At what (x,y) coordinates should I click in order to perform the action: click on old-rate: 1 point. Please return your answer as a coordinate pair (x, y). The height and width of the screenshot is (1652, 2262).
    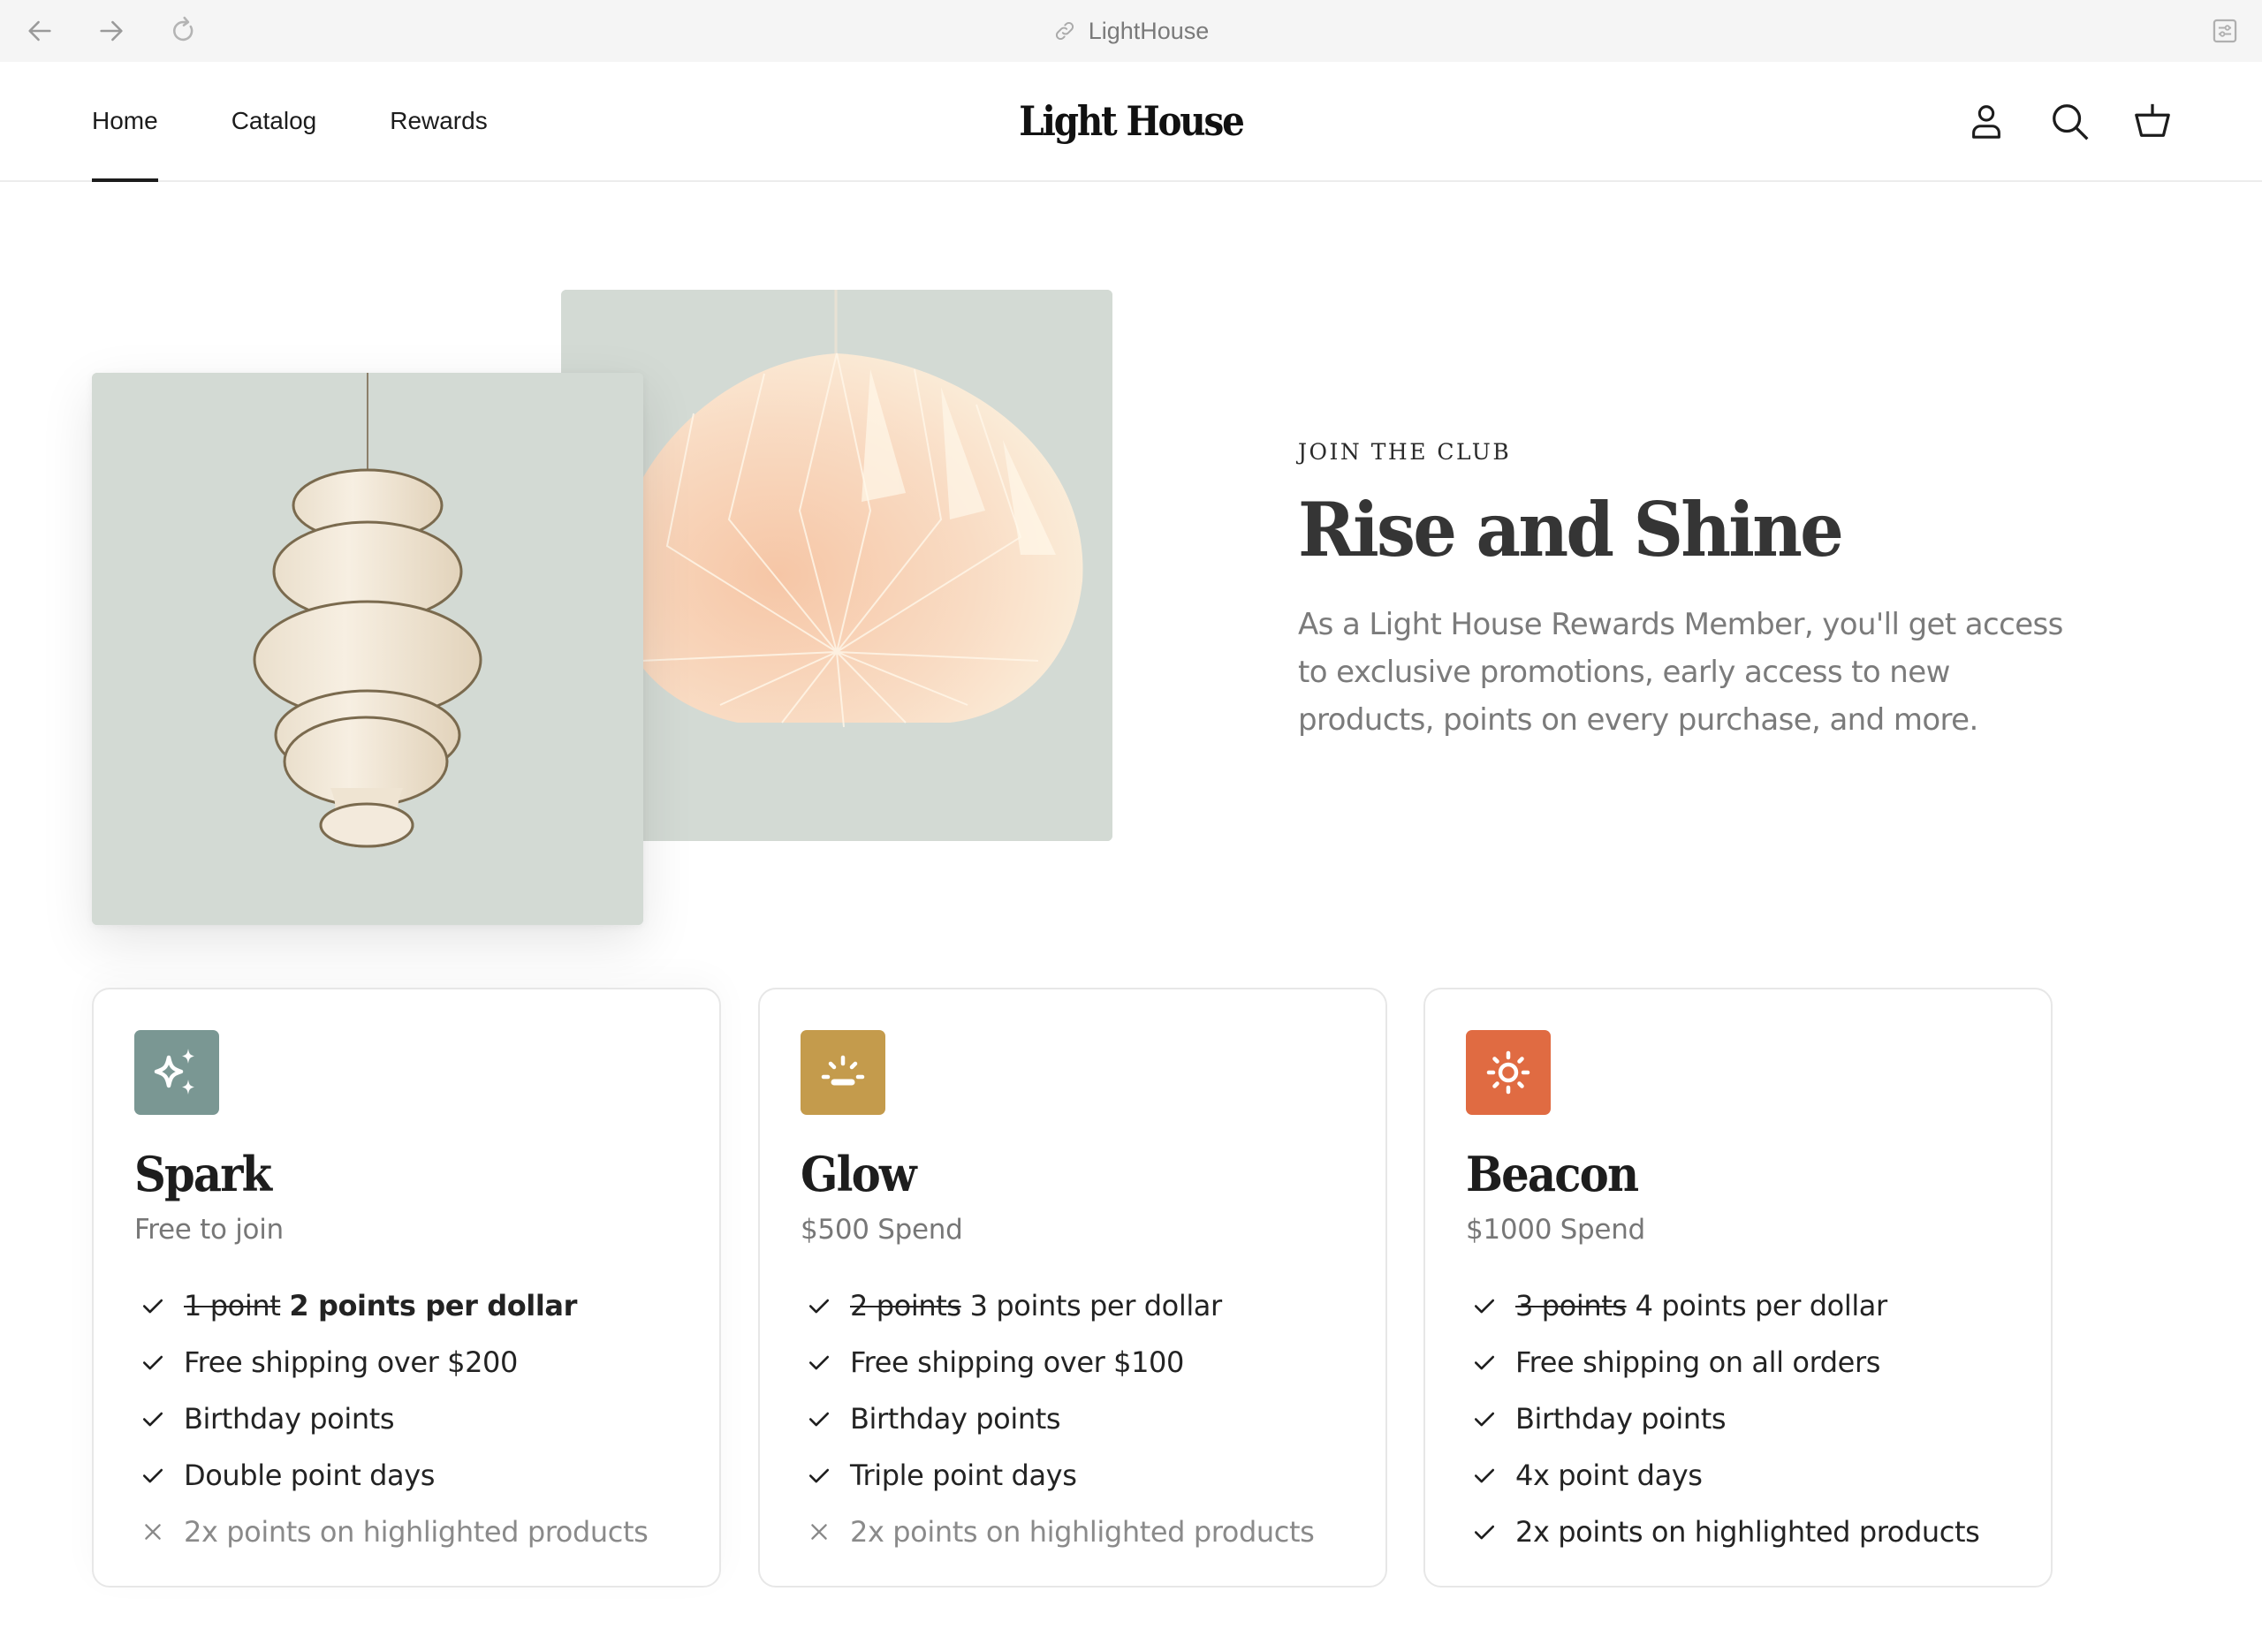
    Looking at the image, I should click on (233, 1305).